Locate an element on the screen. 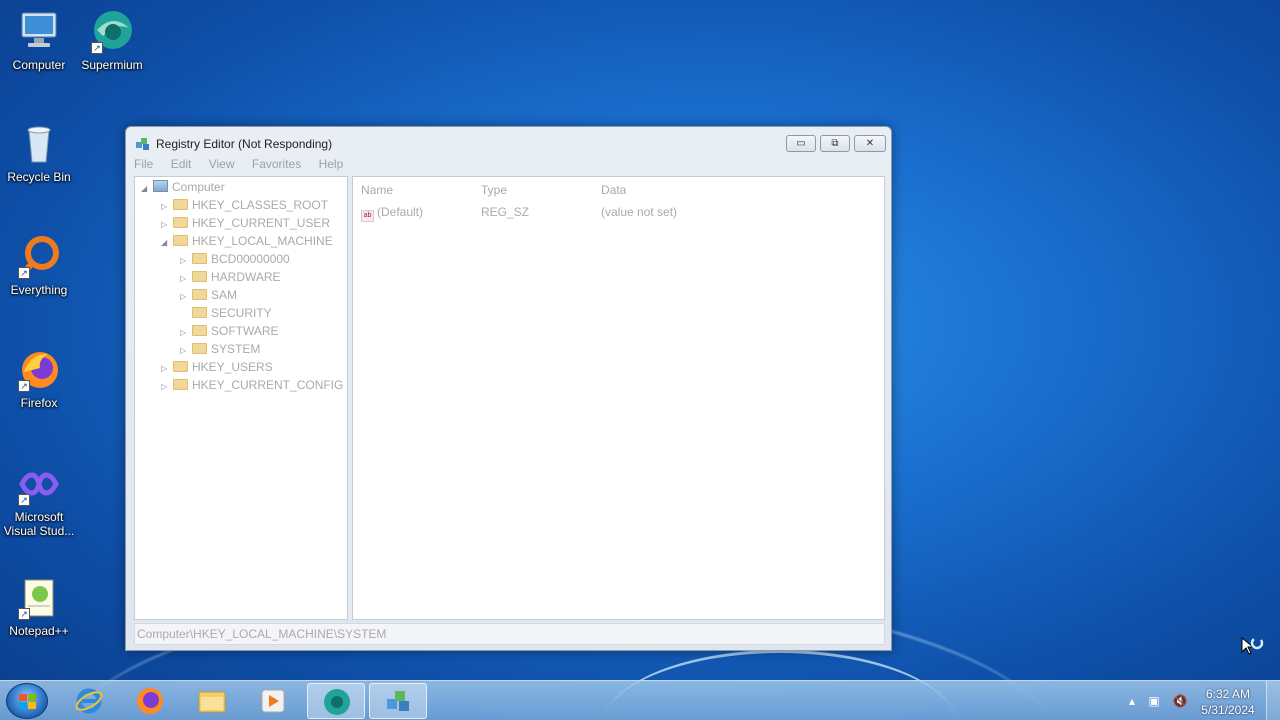 The height and width of the screenshot is (720, 1280). minimize-button: ▭ is located at coordinates (801, 143).